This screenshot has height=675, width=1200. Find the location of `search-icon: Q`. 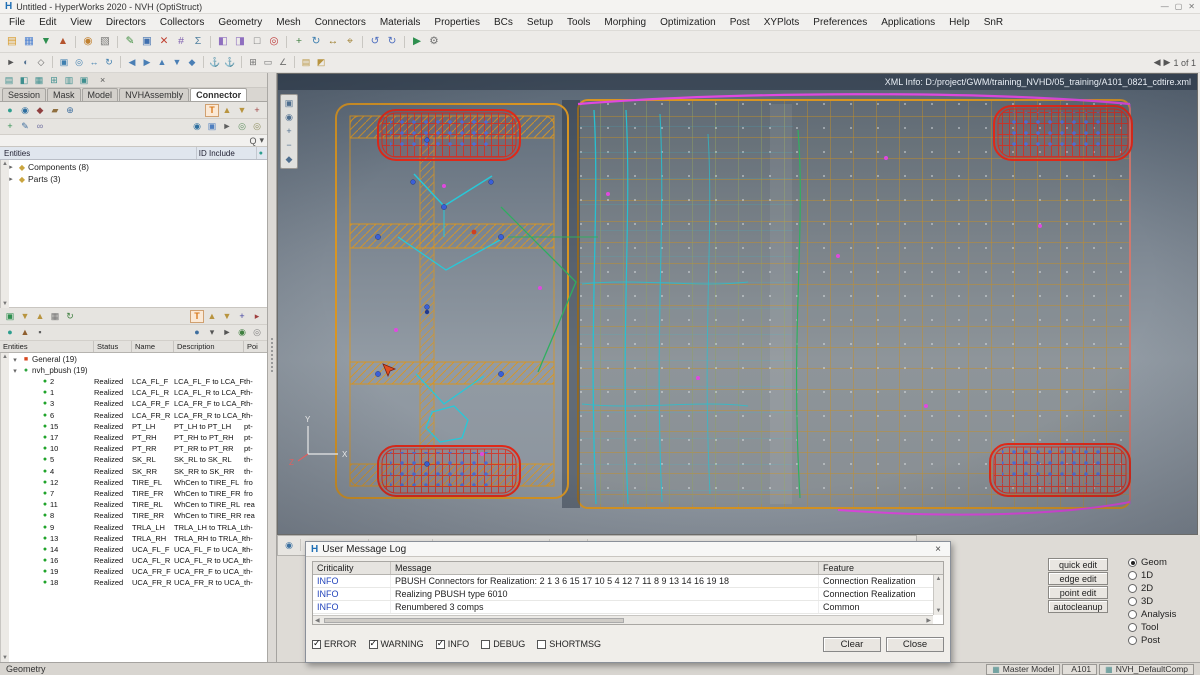

search-icon: Q is located at coordinates (252, 141).